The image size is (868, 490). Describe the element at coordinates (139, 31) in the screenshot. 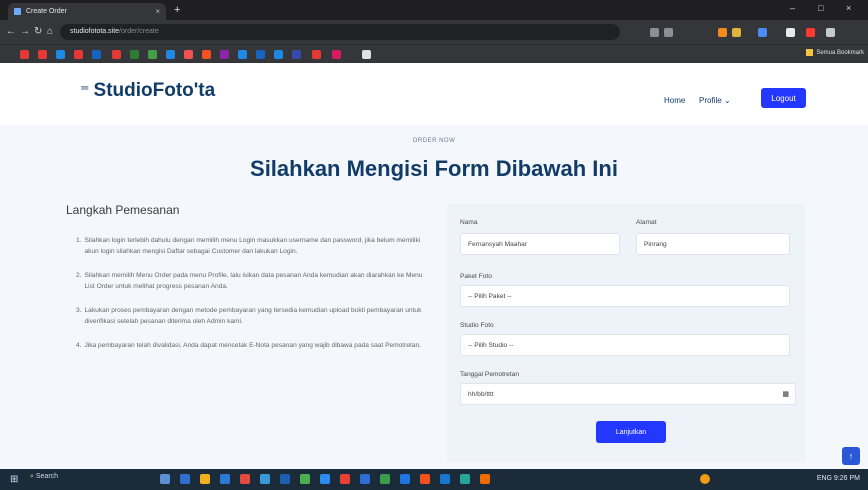

I see `url-path: /order/create` at that location.